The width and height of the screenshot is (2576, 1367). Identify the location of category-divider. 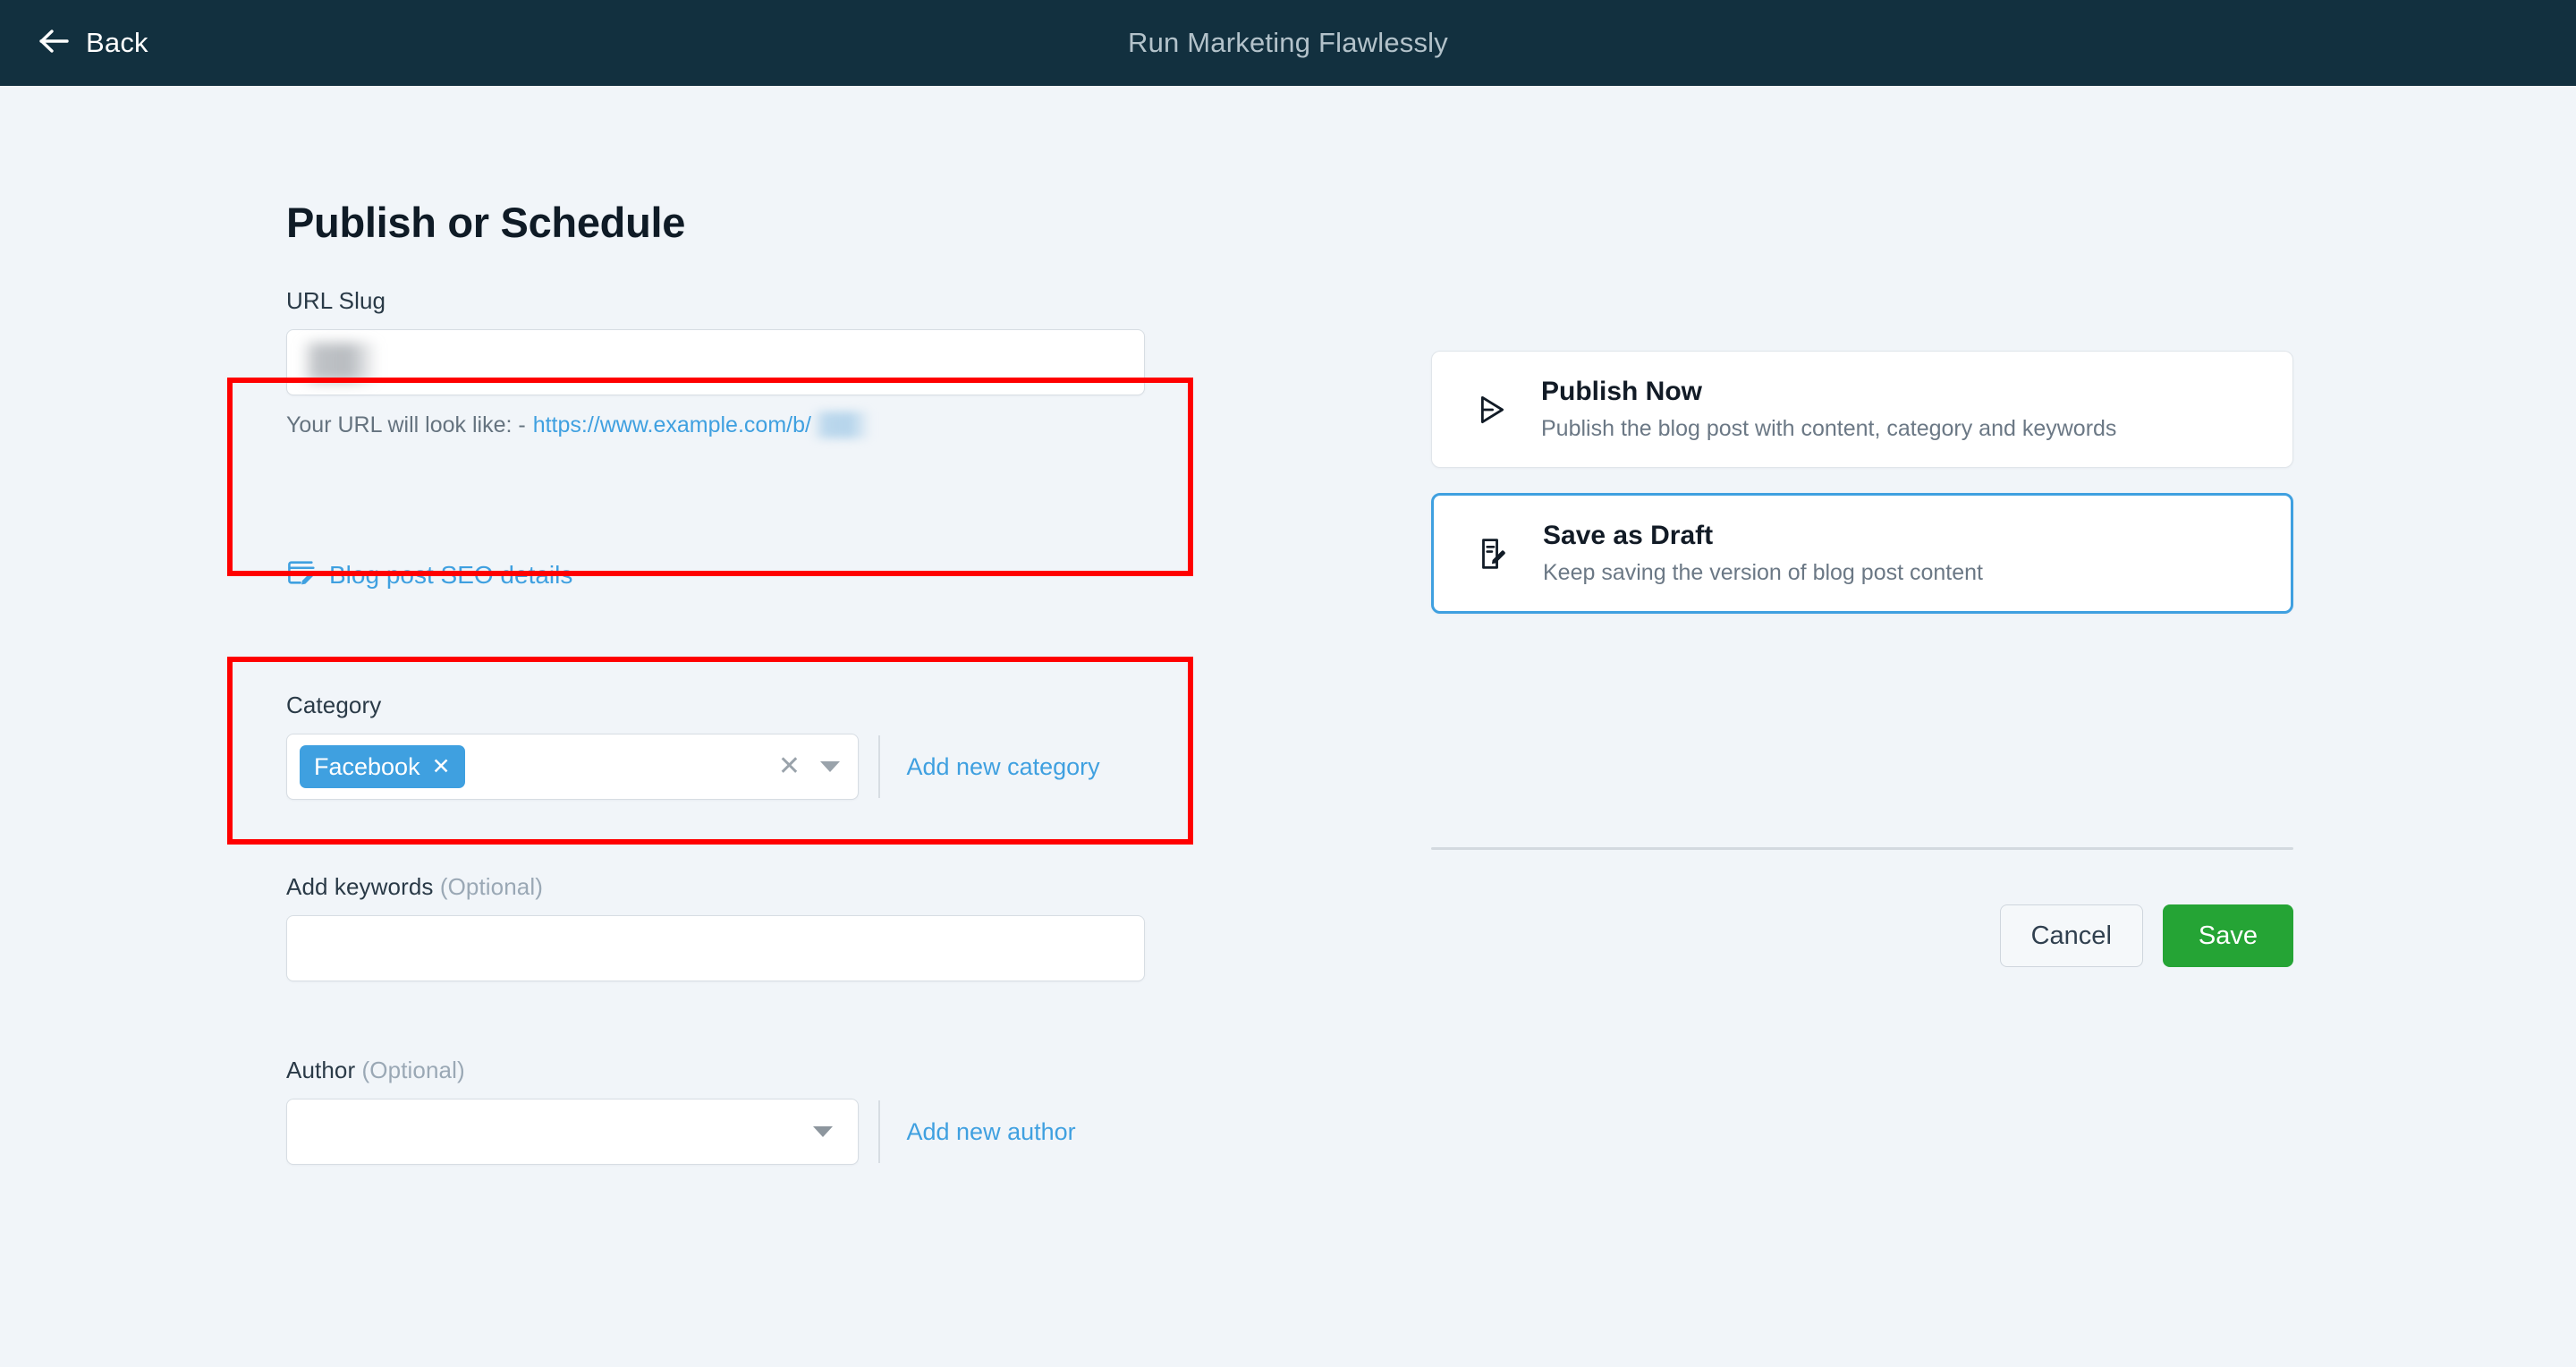
(879, 766).